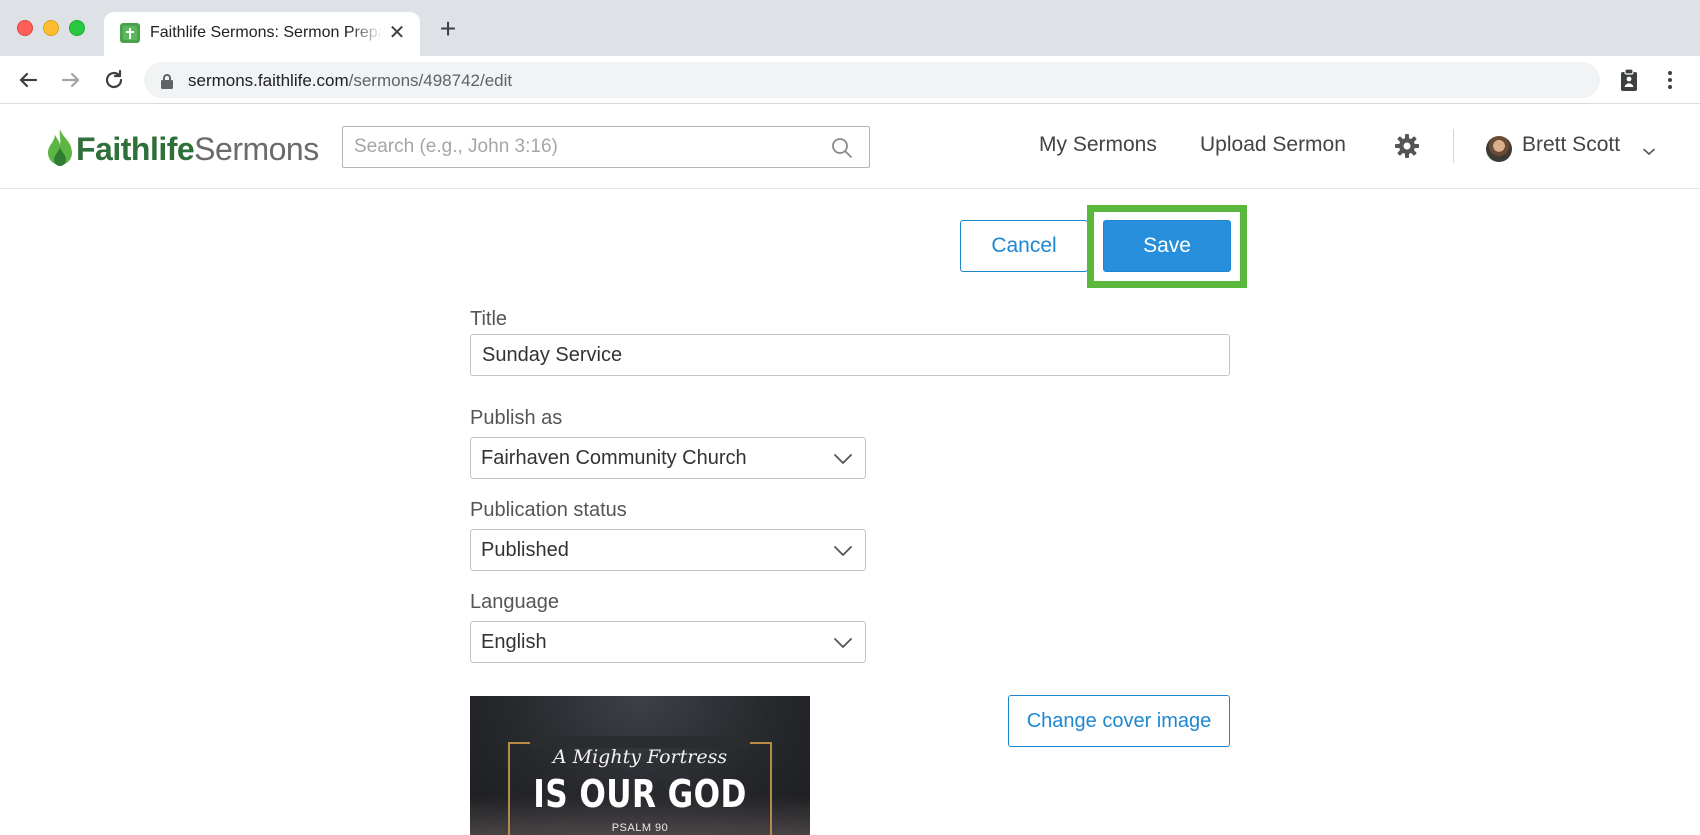 The width and height of the screenshot is (1700, 835). I want to click on search-icon, so click(842, 150).